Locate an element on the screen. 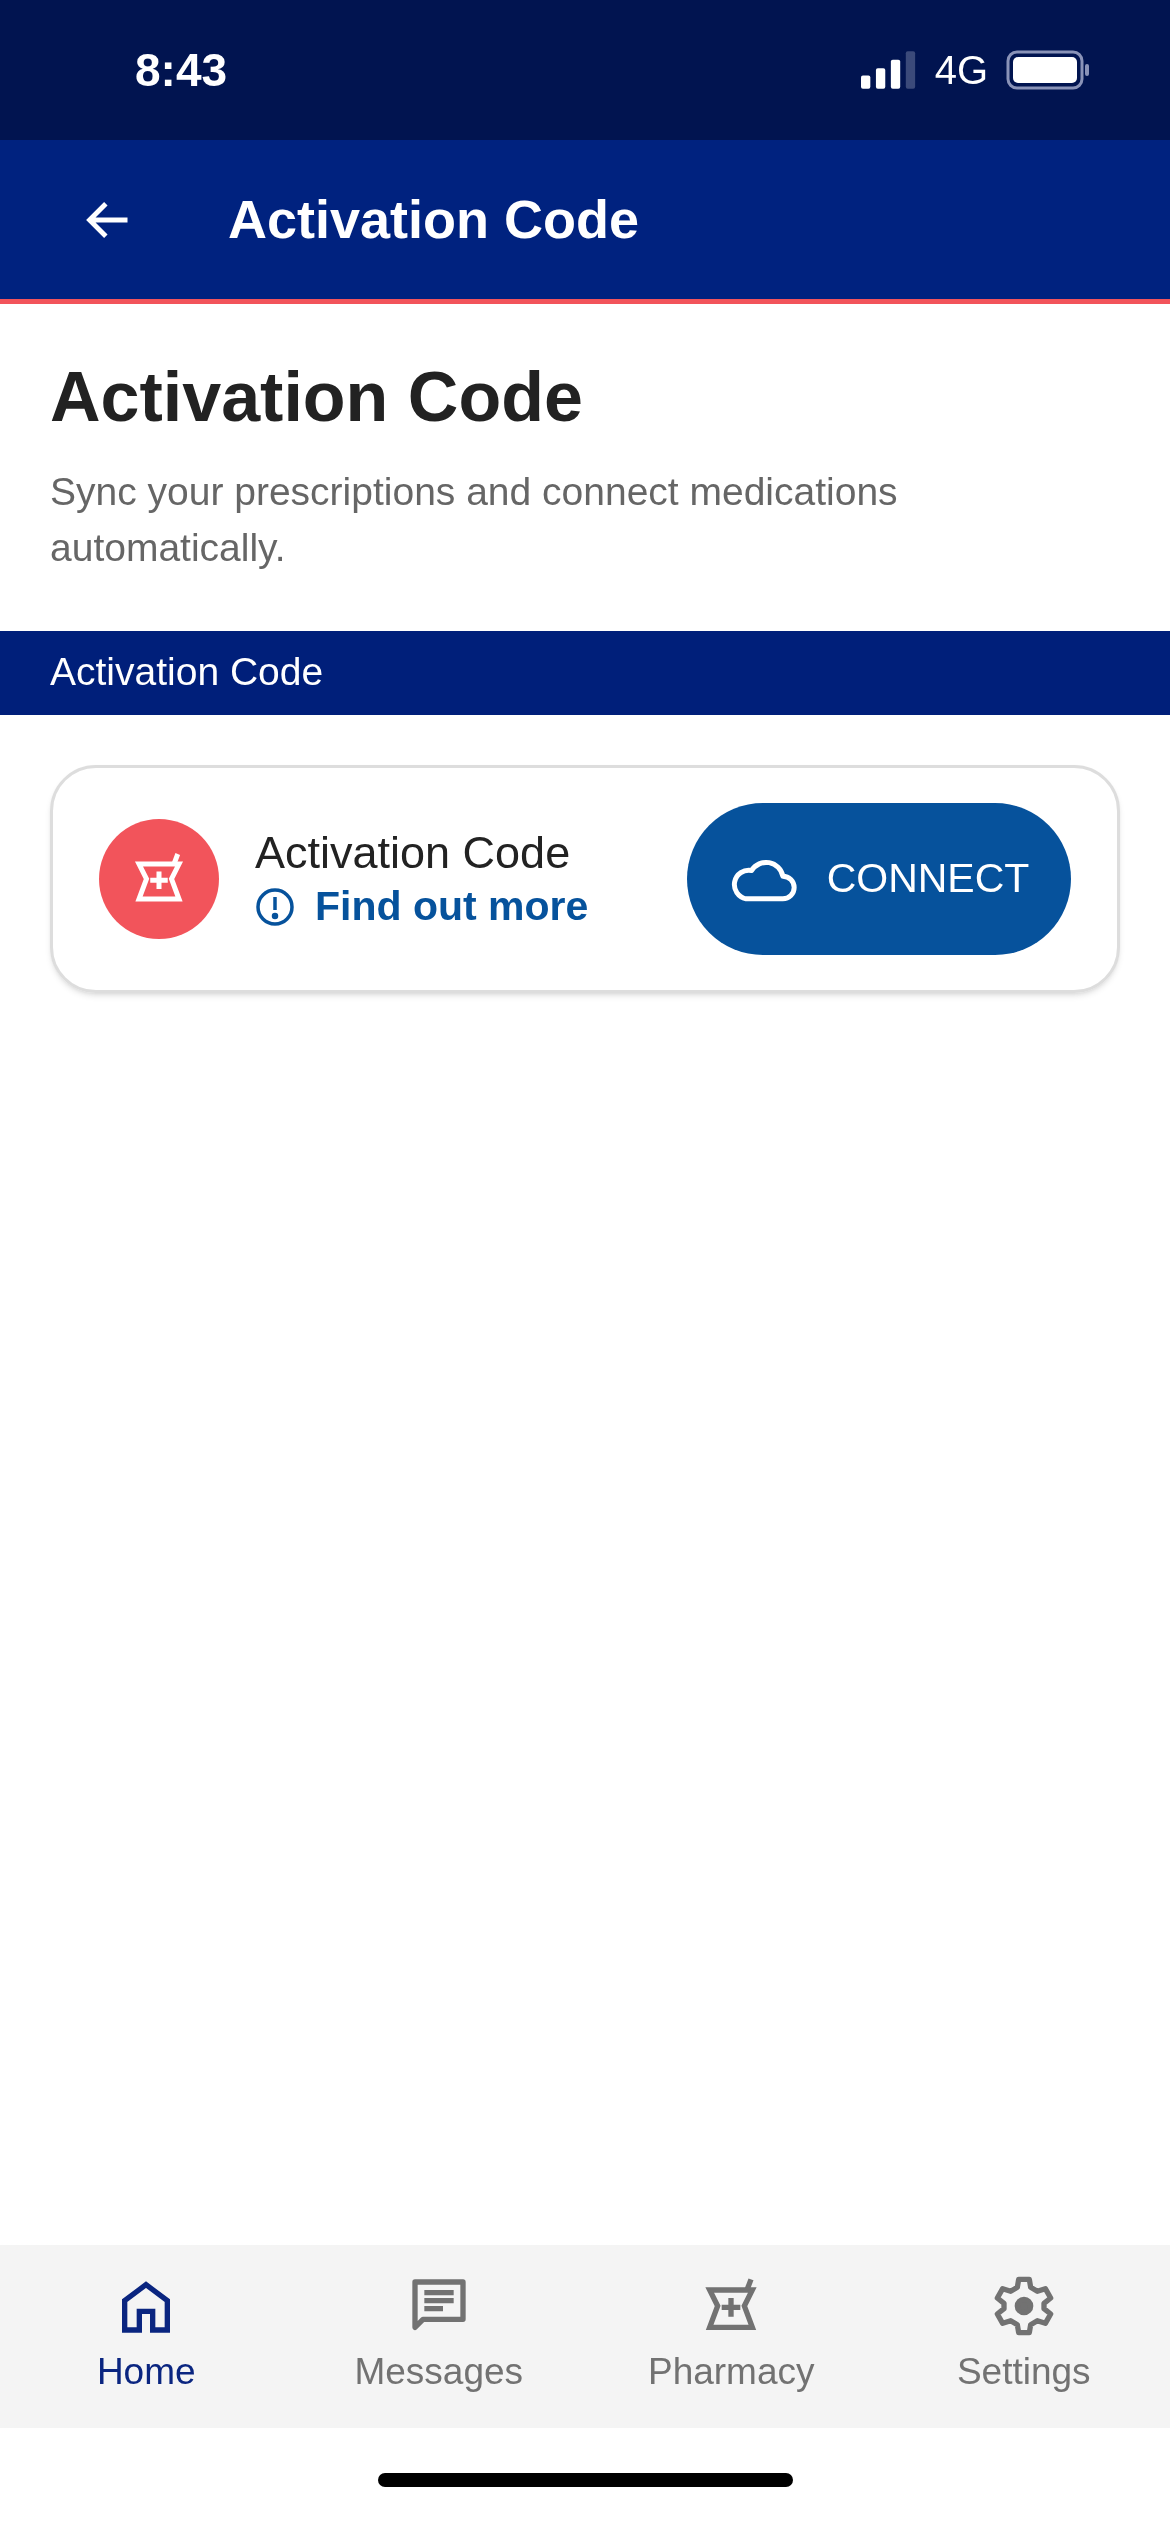 The width and height of the screenshot is (1170, 2532). page-description: Sync your prescriptions and connect medications automatically. is located at coordinates (474, 519).